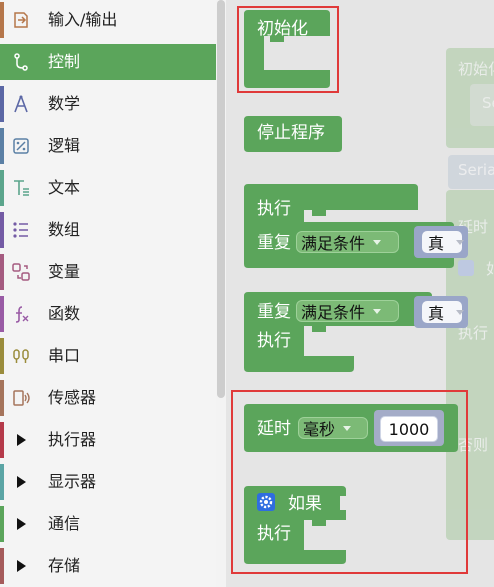 The width and height of the screenshot is (494, 587). What do you see at coordinates (21, 146) in the screenshot?
I see `logic-icon` at bounding box center [21, 146].